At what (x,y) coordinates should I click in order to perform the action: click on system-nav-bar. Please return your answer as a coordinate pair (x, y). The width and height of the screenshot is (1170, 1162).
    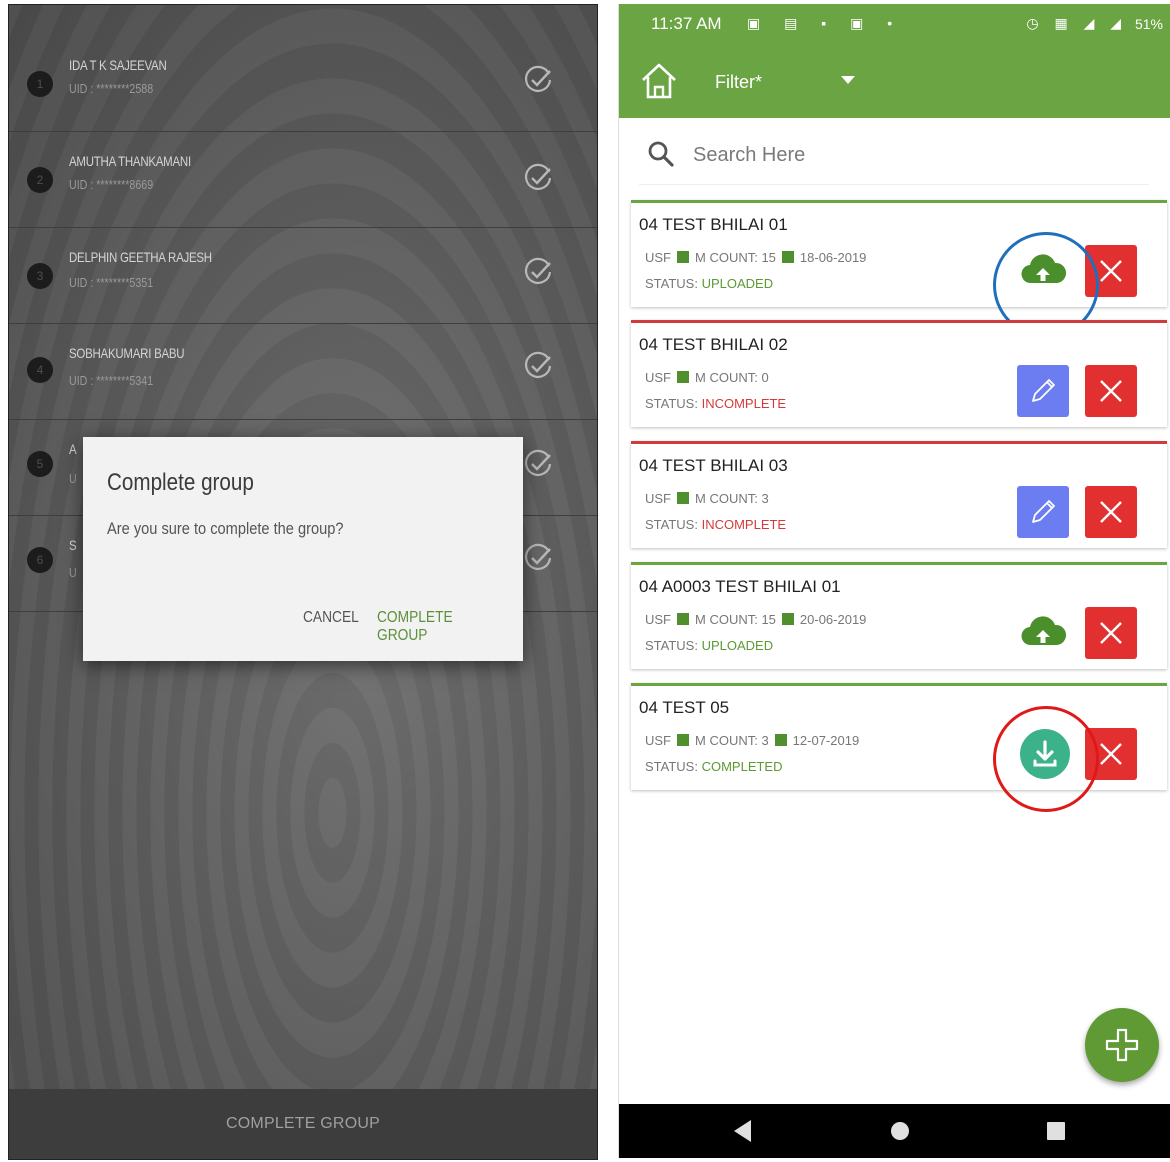
    Looking at the image, I should click on (894, 1131).